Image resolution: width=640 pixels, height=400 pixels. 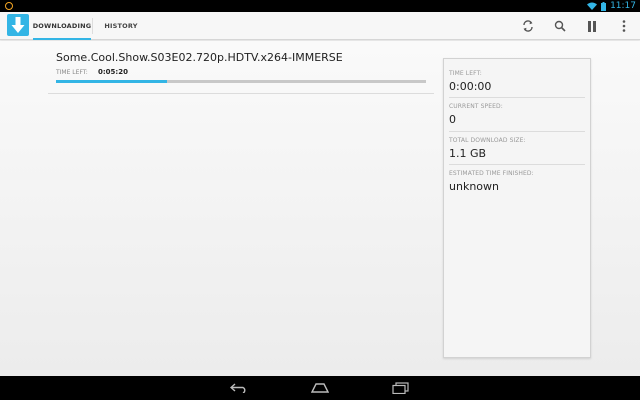 I want to click on stat-total-size: TOTAL DOWNLOAD SIZE: 1.1 GB, so click(x=517, y=148).